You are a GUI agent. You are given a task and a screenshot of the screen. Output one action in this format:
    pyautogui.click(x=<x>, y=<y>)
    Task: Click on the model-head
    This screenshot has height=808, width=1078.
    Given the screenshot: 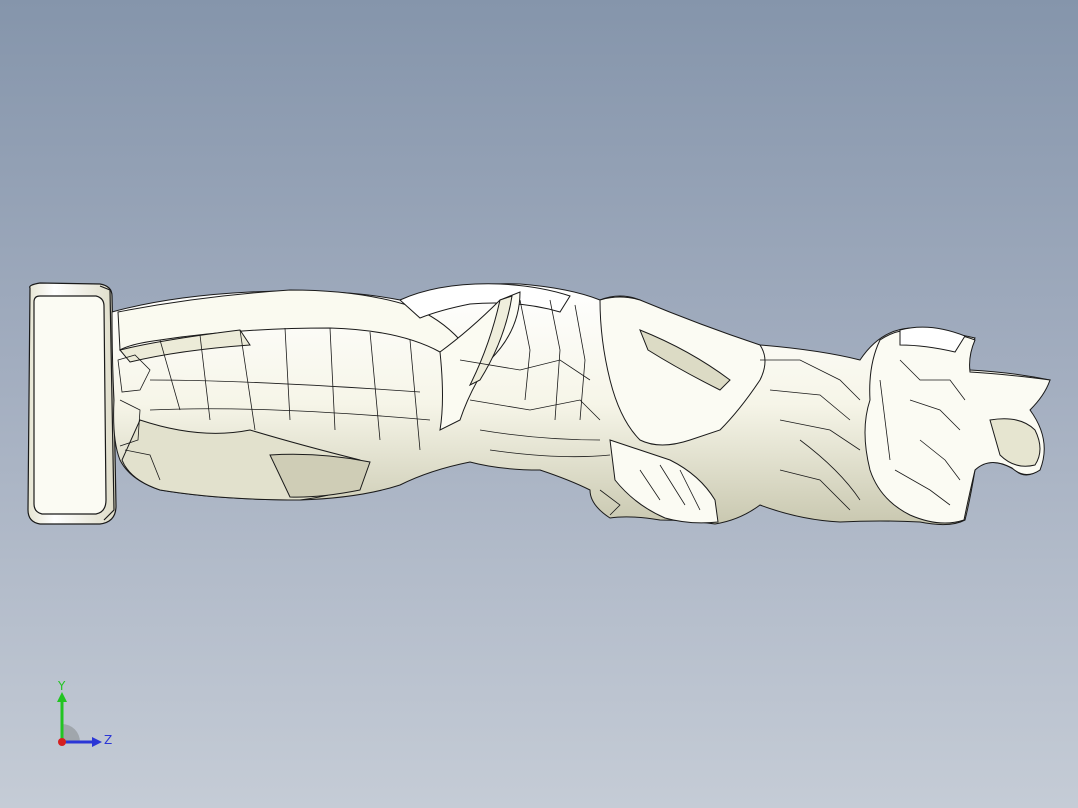 What is the action you would take?
    pyautogui.click(x=957, y=425)
    